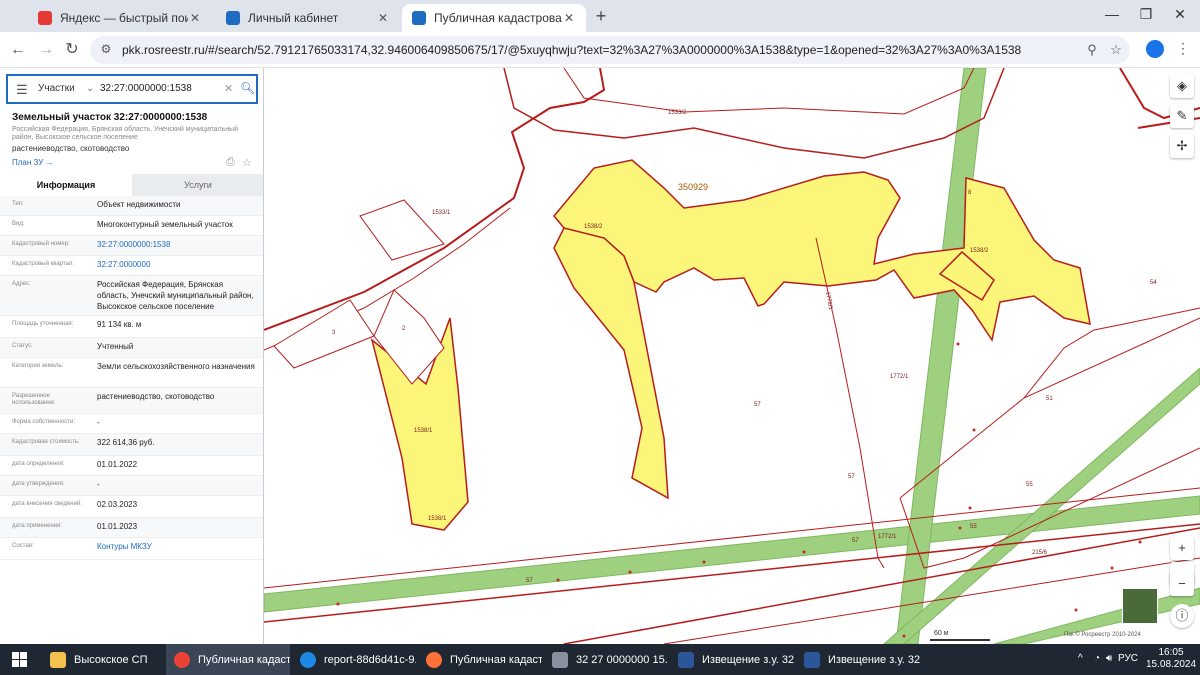 The height and width of the screenshot is (675, 1200). Describe the element at coordinates (177, 244) in the screenshot. I see `attribute-value: 32:27:0000000:1538` at that location.